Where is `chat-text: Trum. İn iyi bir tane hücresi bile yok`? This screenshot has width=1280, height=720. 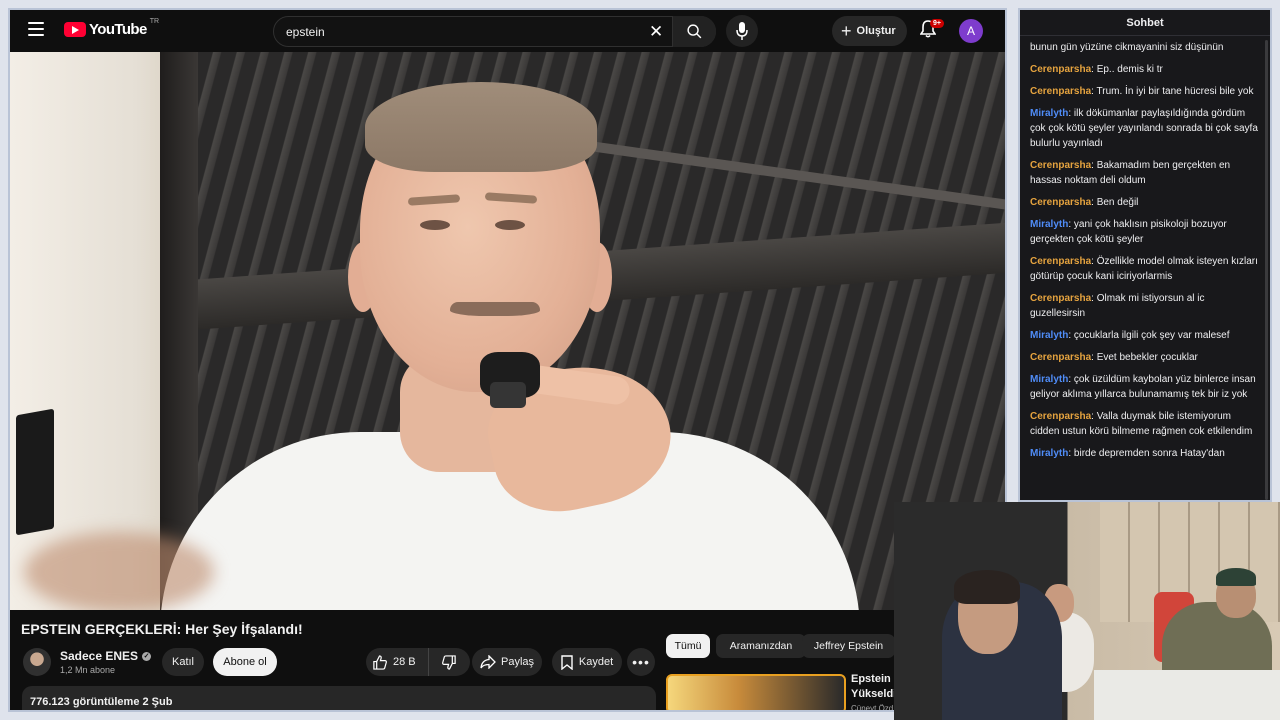 chat-text: Trum. İn iyi bir tane hücresi bile yok is located at coordinates (1175, 91).